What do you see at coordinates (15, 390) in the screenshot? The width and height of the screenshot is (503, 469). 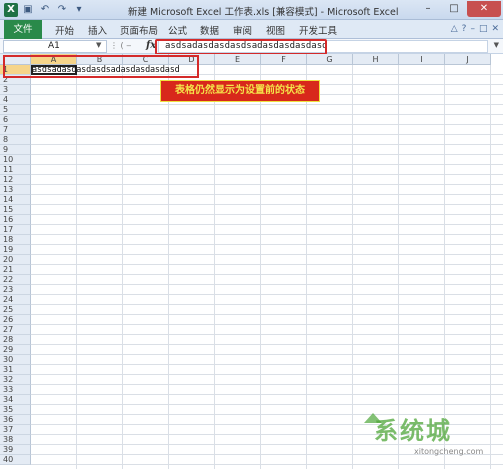 I see `row-header-33: 33` at bounding box center [15, 390].